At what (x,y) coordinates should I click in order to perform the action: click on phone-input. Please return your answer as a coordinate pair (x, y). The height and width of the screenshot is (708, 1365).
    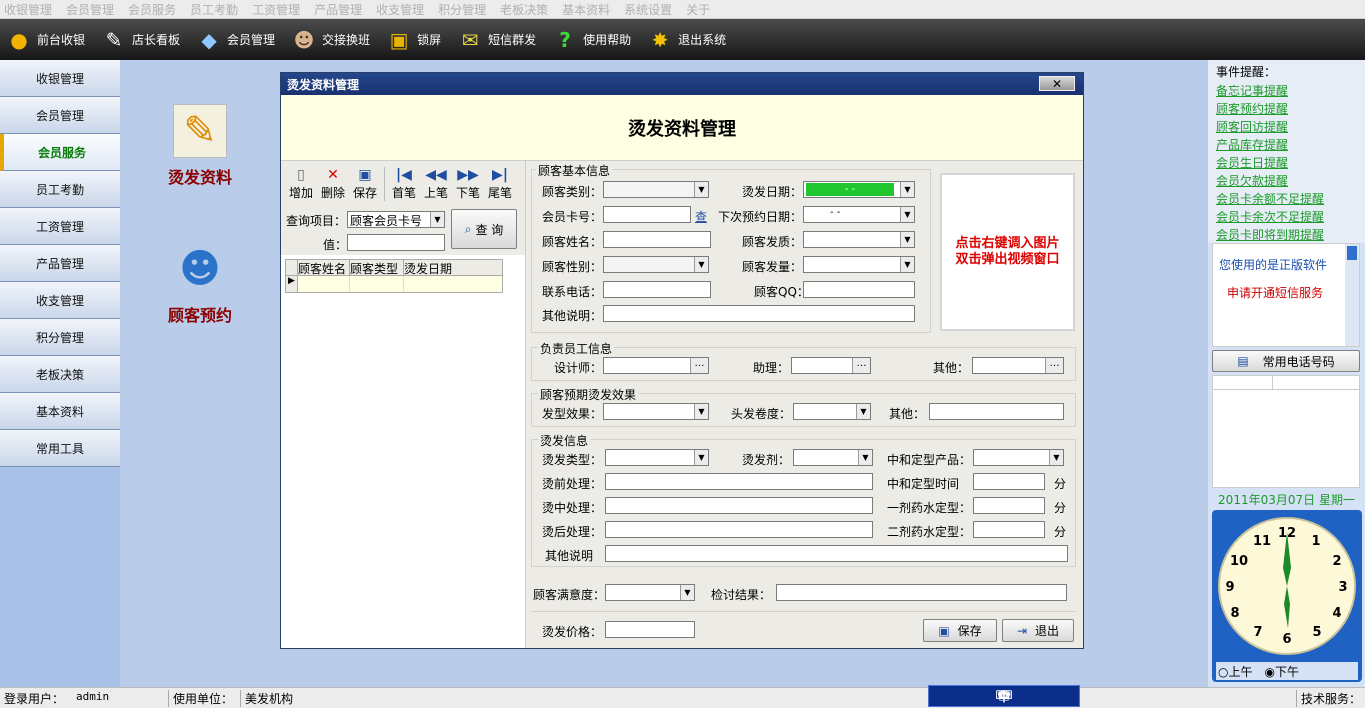
    Looking at the image, I should click on (657, 289).